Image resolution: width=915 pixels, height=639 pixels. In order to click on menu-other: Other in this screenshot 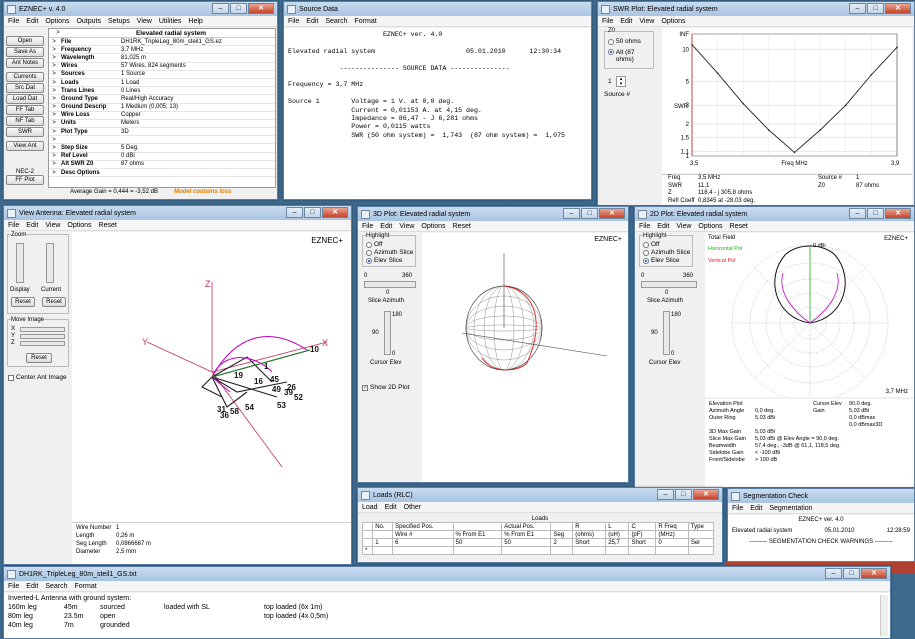, I will do `click(413, 507)`.